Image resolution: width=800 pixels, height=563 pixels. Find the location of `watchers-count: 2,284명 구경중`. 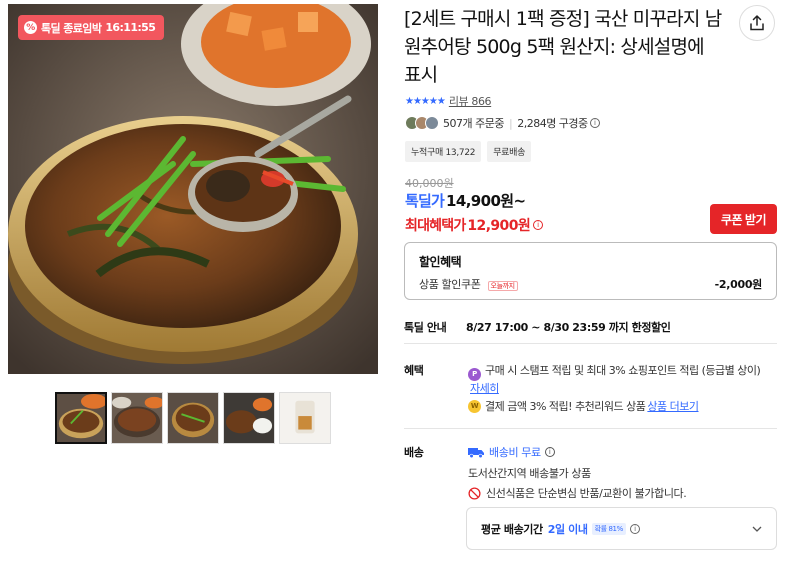

watchers-count: 2,284명 구경중 is located at coordinates (552, 123).